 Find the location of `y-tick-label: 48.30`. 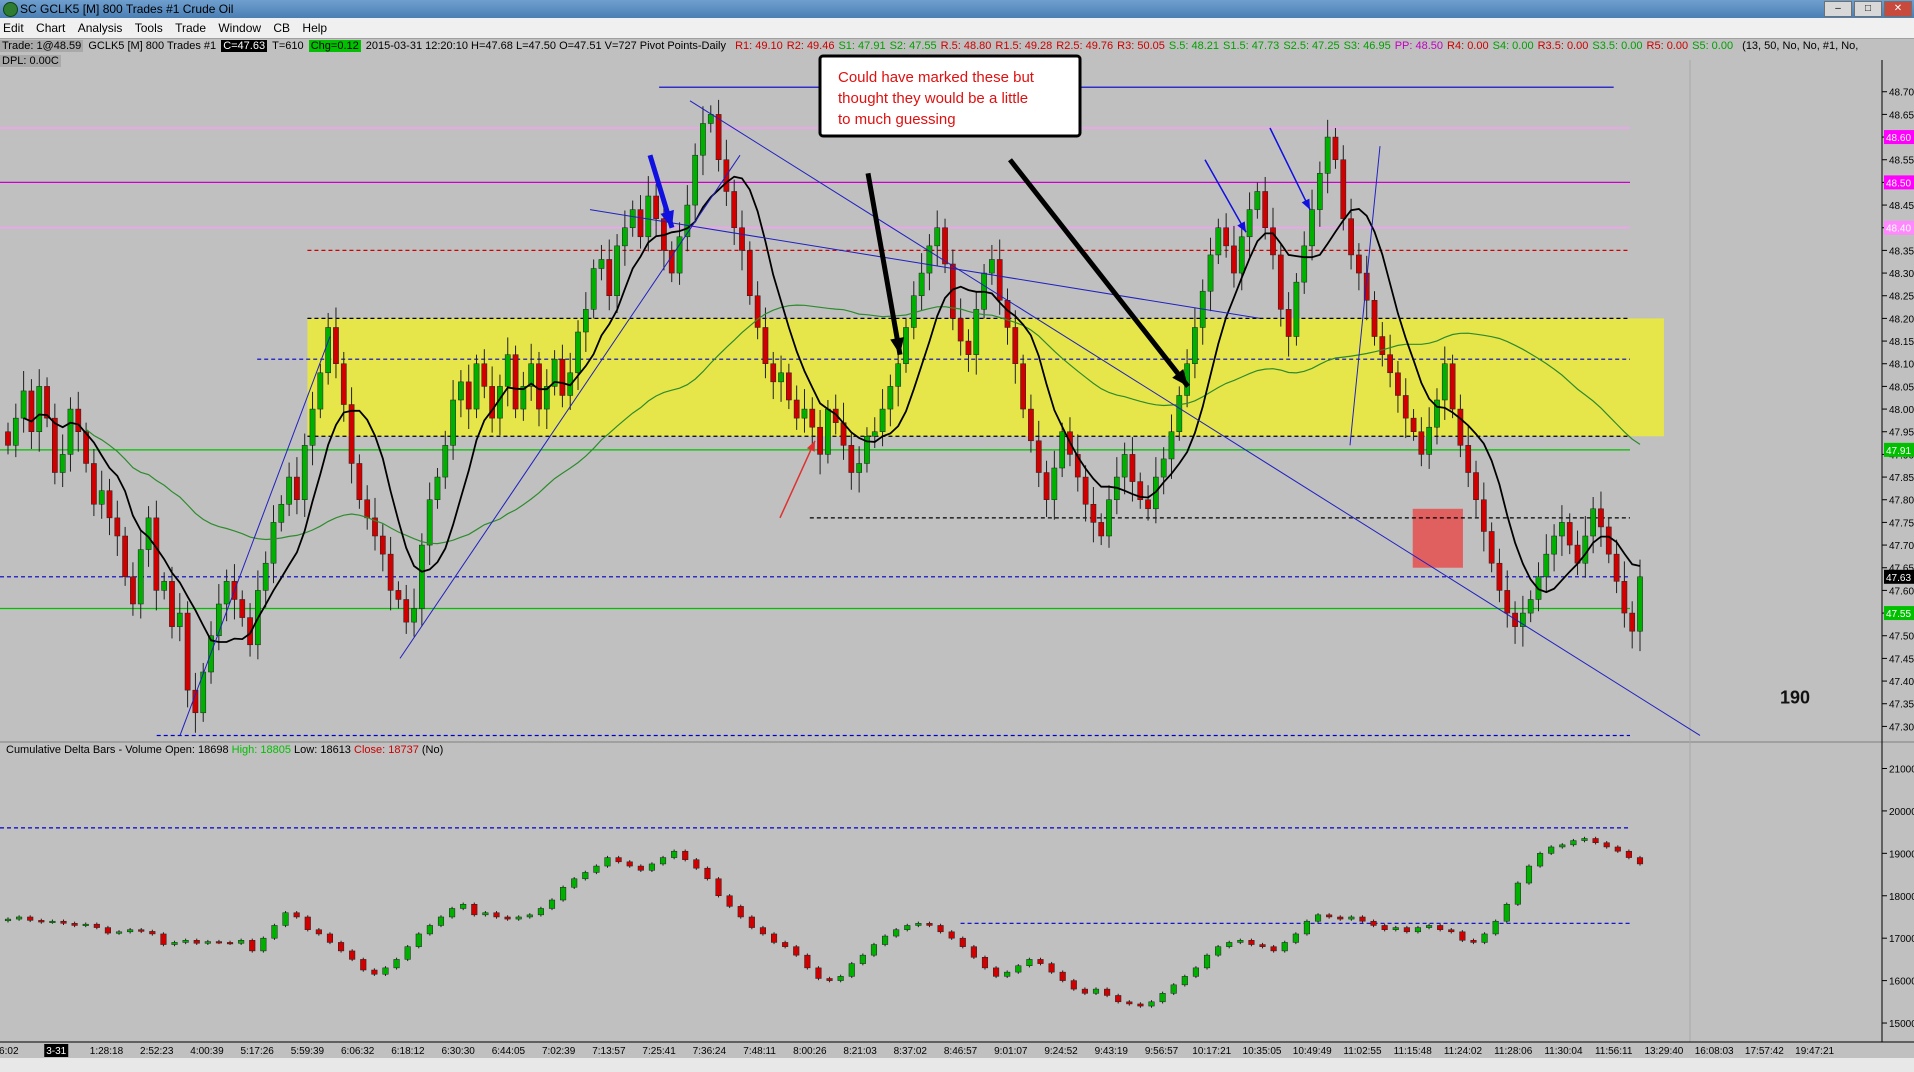

y-tick-label: 48.30 is located at coordinates (1901, 274).